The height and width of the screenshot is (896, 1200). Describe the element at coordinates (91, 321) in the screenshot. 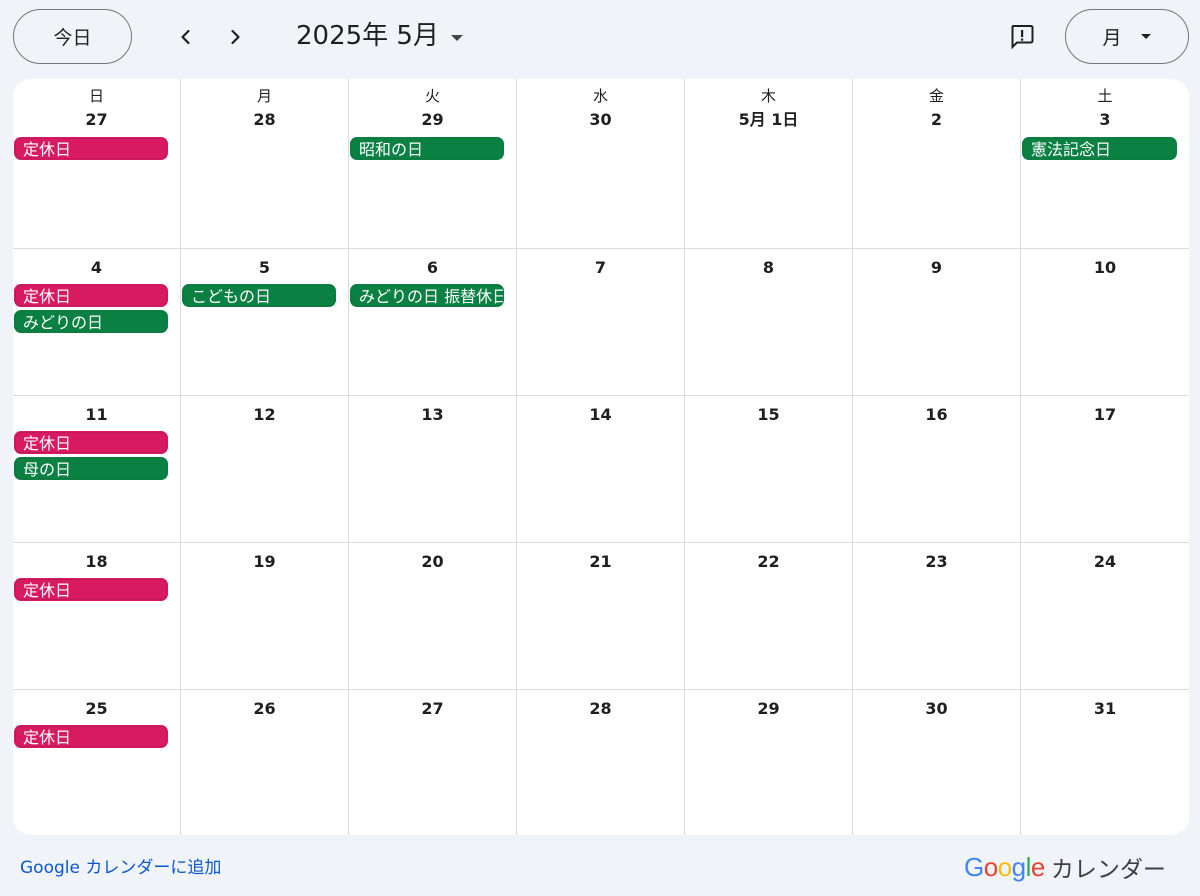

I see `event-chip: みどりの日` at that location.